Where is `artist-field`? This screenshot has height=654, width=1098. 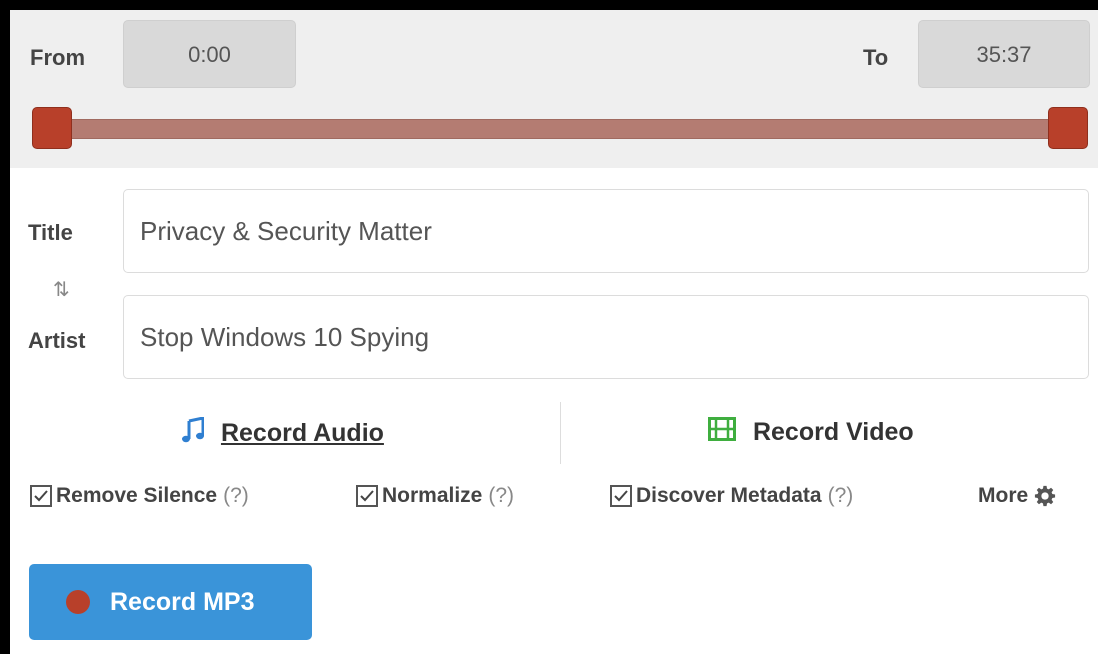
artist-field is located at coordinates (606, 337).